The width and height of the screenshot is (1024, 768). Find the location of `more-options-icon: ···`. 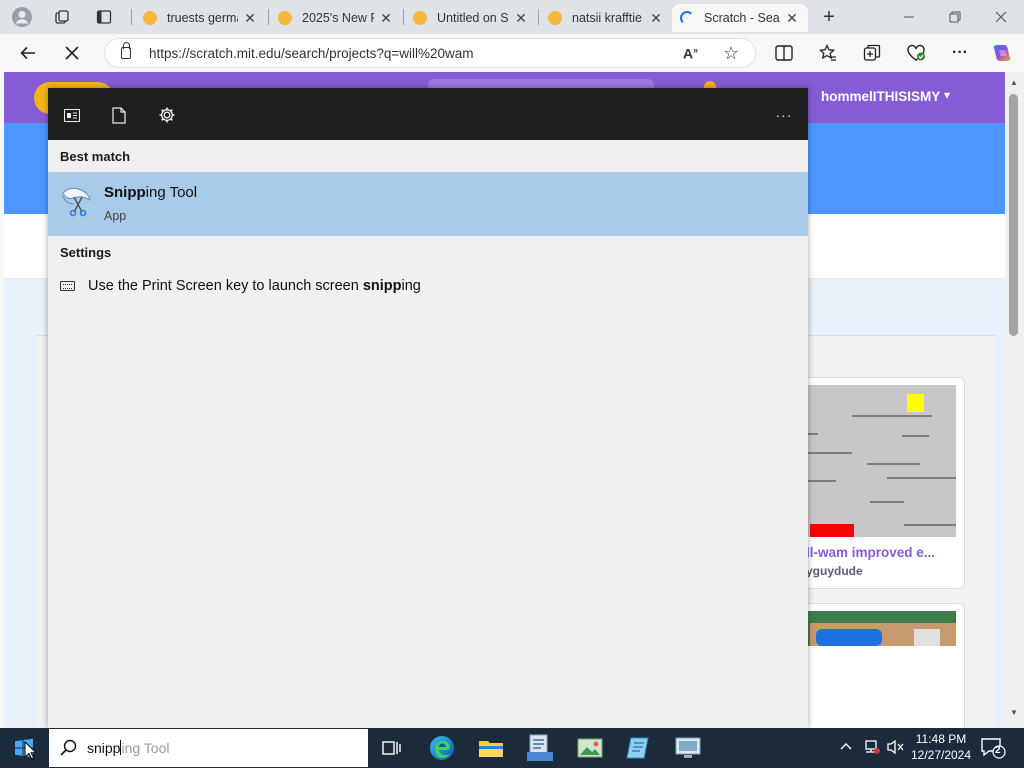

more-options-icon: ··· is located at coordinates (784, 115).